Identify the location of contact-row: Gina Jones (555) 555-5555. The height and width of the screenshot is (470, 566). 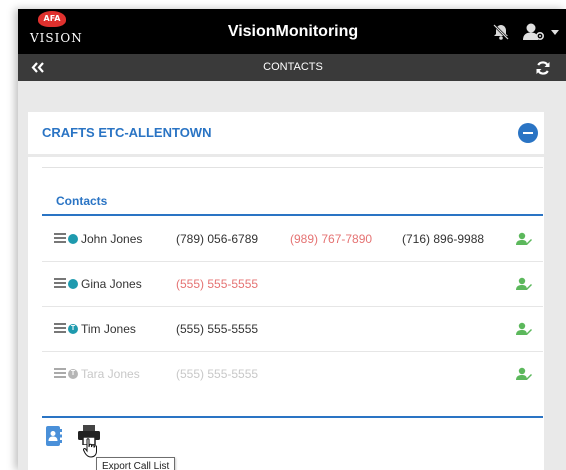
(292, 284).